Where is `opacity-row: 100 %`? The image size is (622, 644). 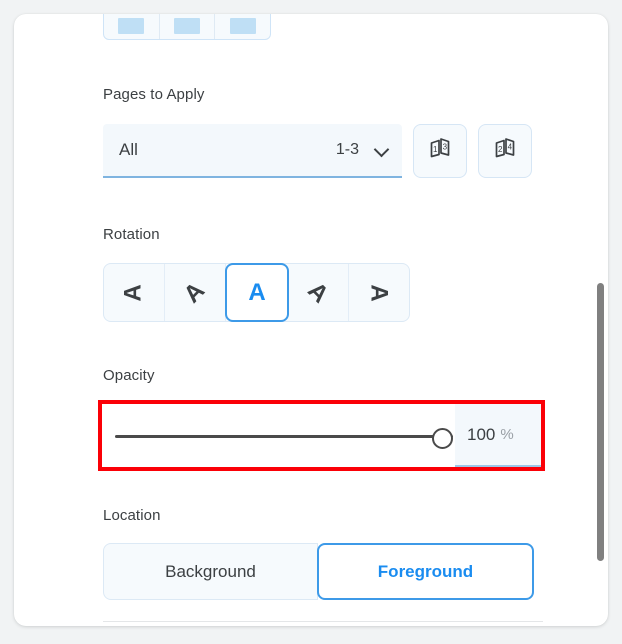 opacity-row: 100 % is located at coordinates (321, 435).